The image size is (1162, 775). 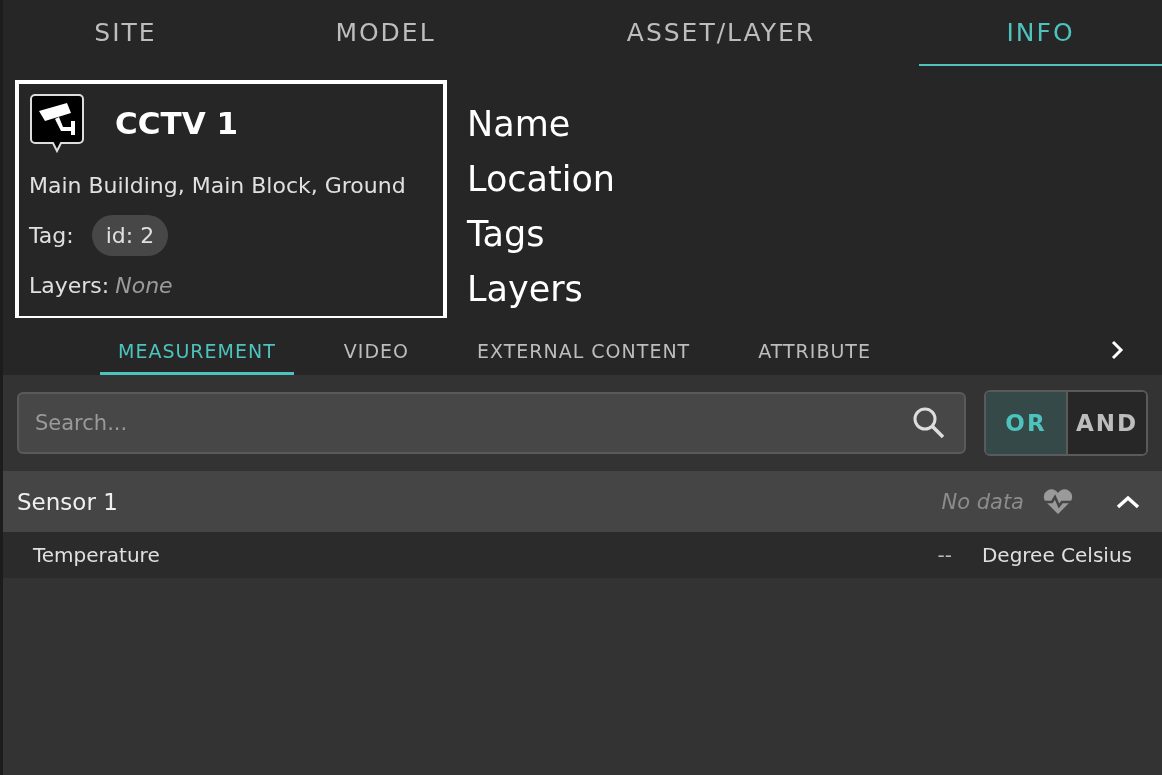 What do you see at coordinates (525, 289) in the screenshot?
I see `annotation-label: Layers` at bounding box center [525, 289].